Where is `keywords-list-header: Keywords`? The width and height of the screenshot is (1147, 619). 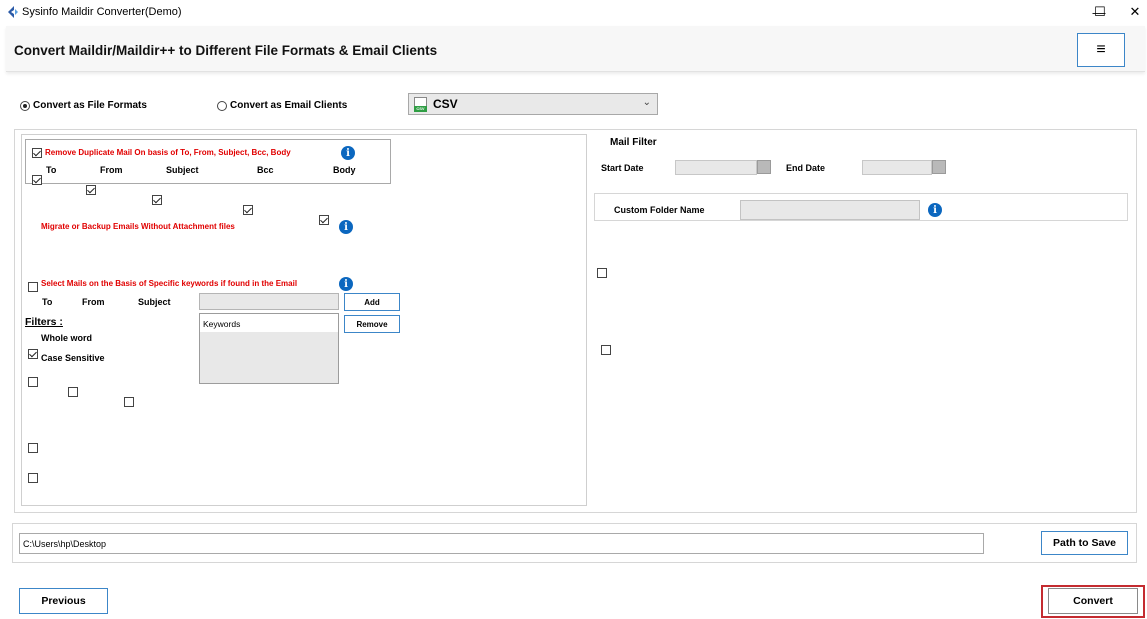
keywords-list-header: Keywords is located at coordinates (269, 323).